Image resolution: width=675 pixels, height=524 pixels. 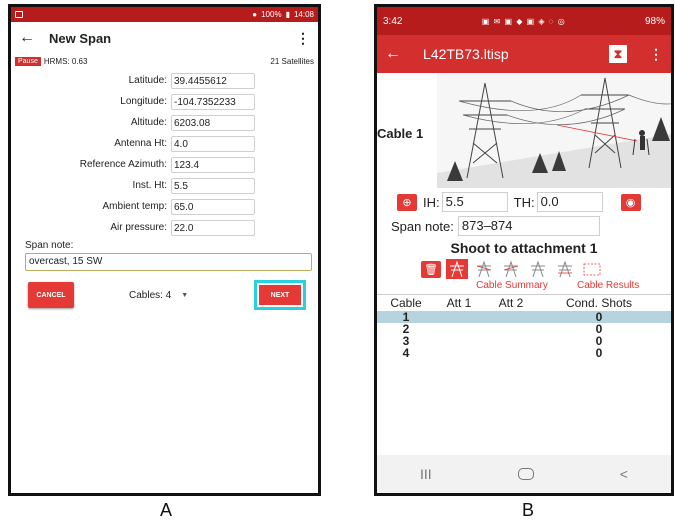 I want to click on column-header: Cond. Shots, so click(x=599, y=303).